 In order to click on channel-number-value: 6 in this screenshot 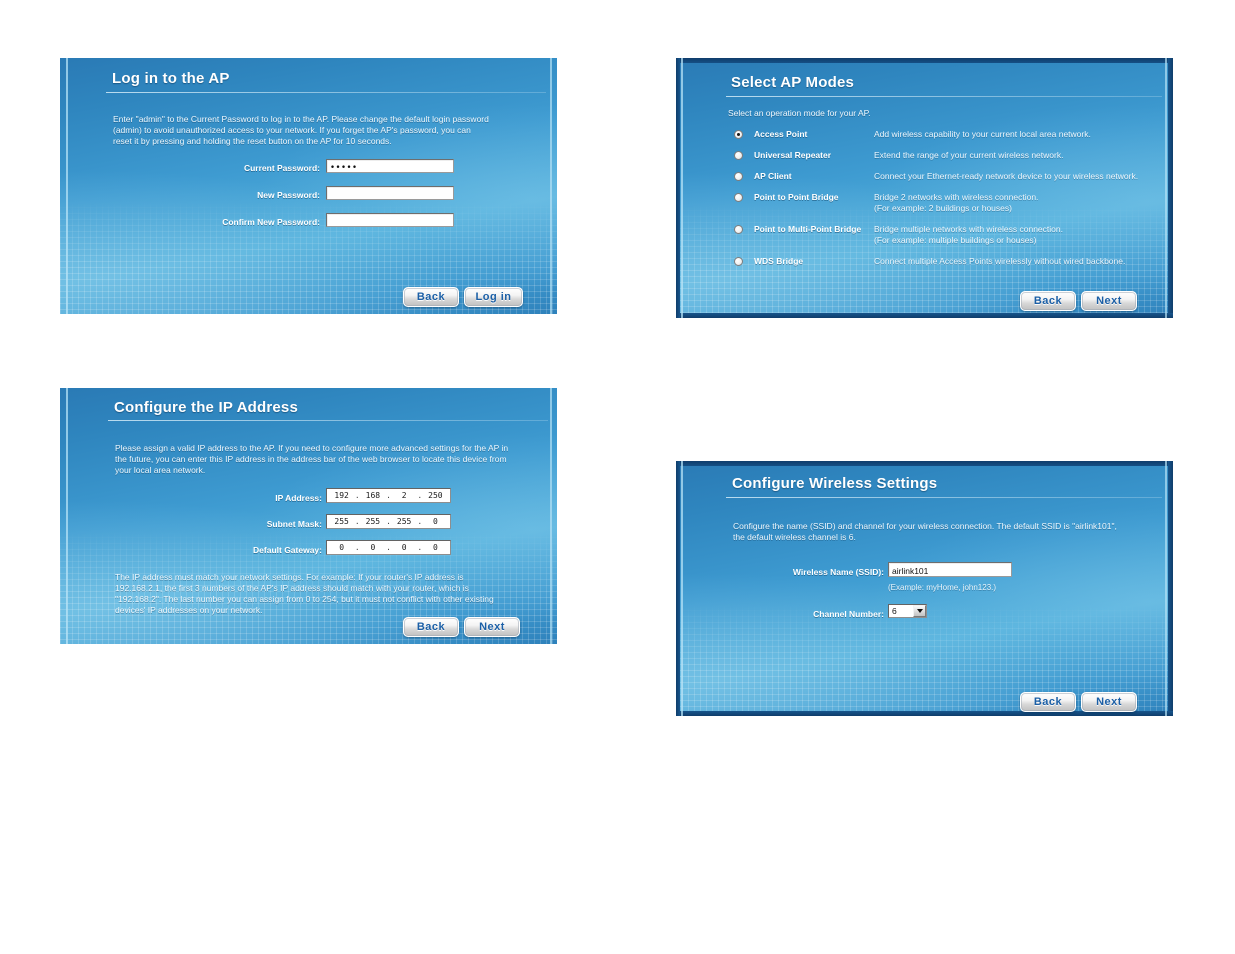, I will do `click(894, 610)`.